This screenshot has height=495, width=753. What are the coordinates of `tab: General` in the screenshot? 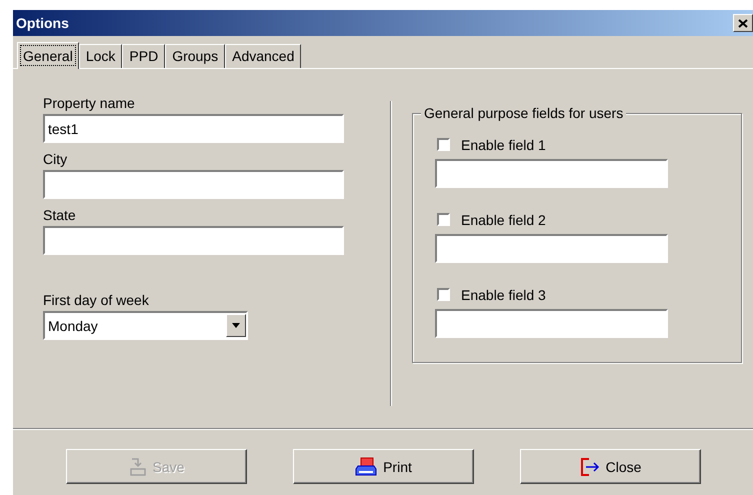 It's located at (48, 55).